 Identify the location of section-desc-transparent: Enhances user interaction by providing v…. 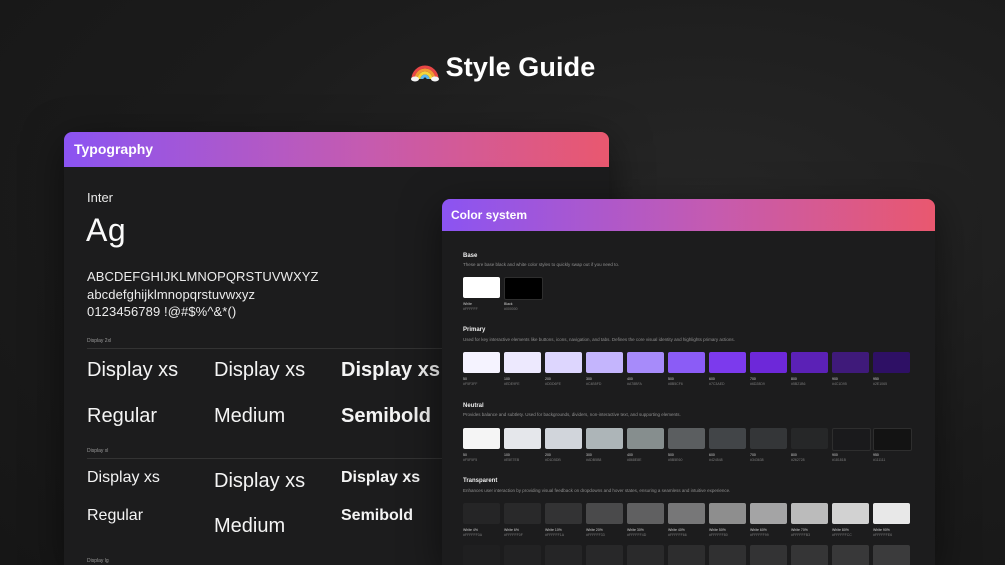
(597, 490).